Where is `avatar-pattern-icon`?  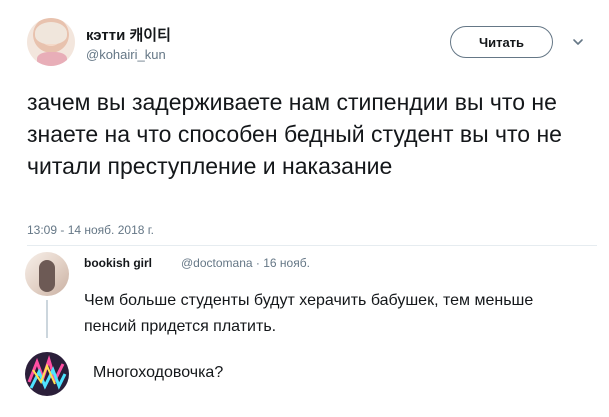
avatar-pattern-icon is located at coordinates (47, 372).